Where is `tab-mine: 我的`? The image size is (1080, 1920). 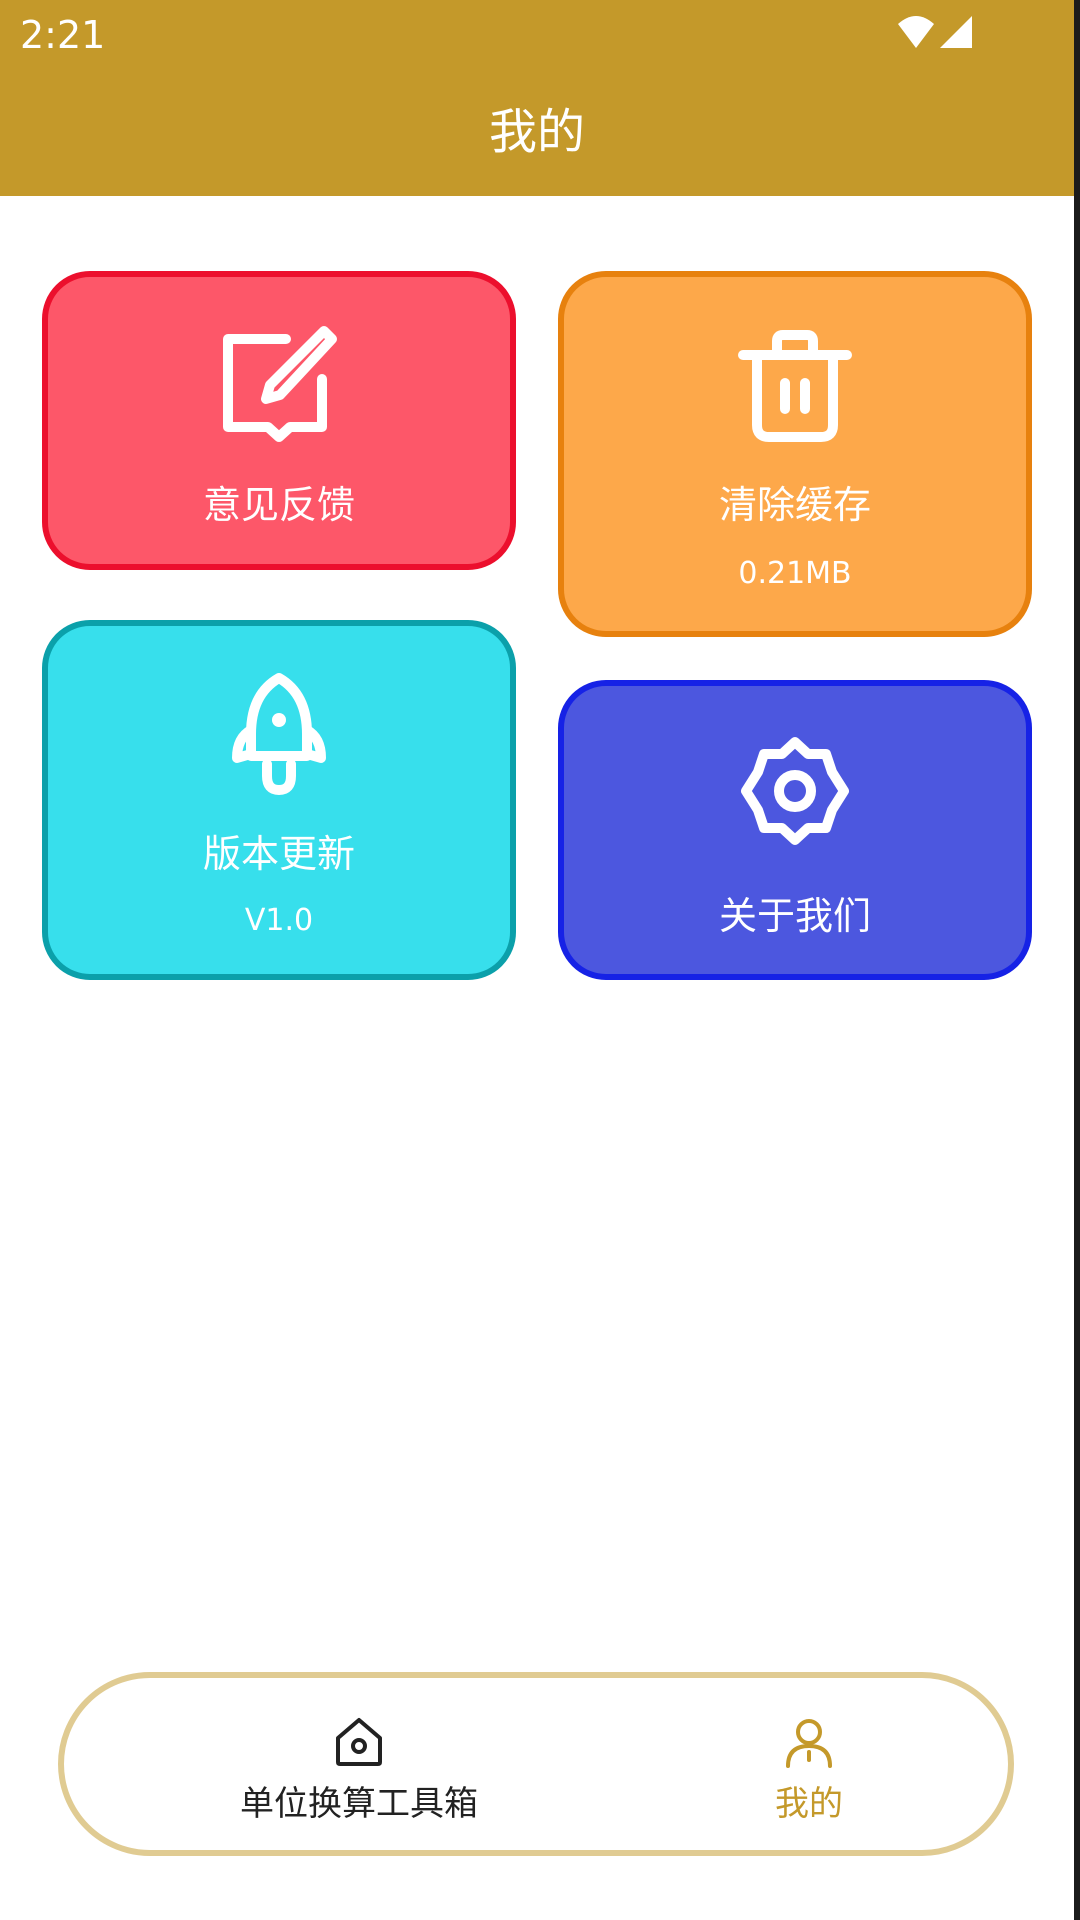 tab-mine: 我的 is located at coordinates (809, 1764).